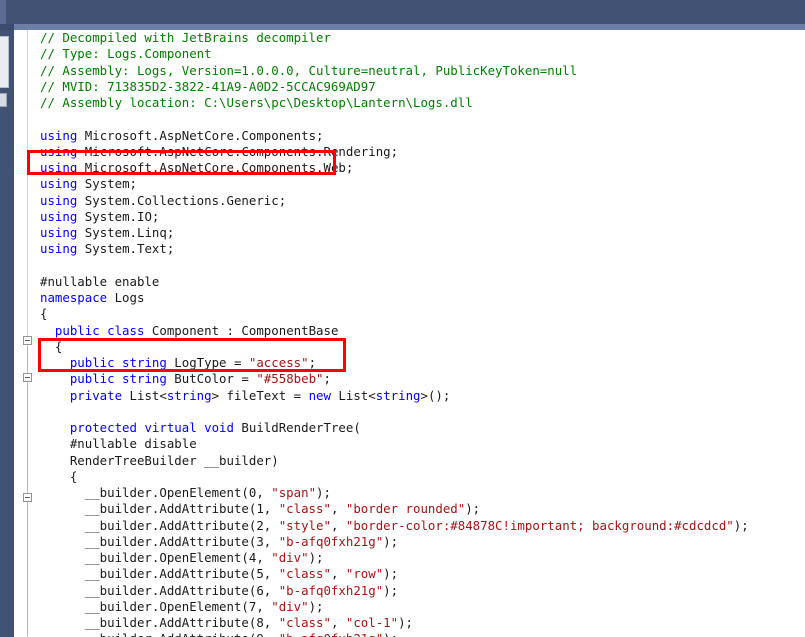  What do you see at coordinates (118, 216) in the screenshot?
I see `code-token: System.IO;` at bounding box center [118, 216].